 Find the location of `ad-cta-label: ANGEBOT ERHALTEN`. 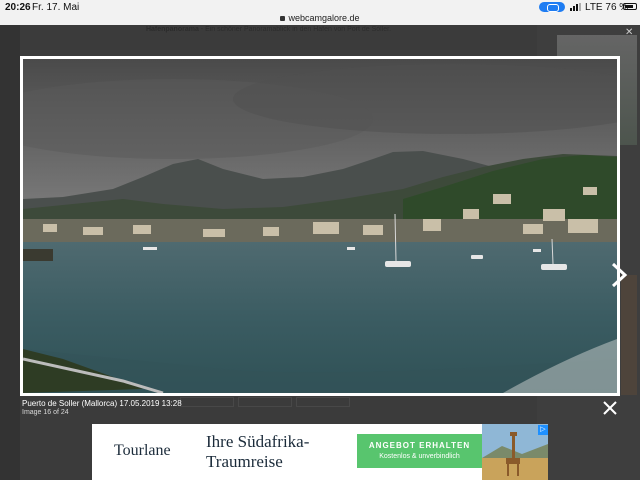

ad-cta-label: ANGEBOT ERHALTEN is located at coordinates (419, 445).